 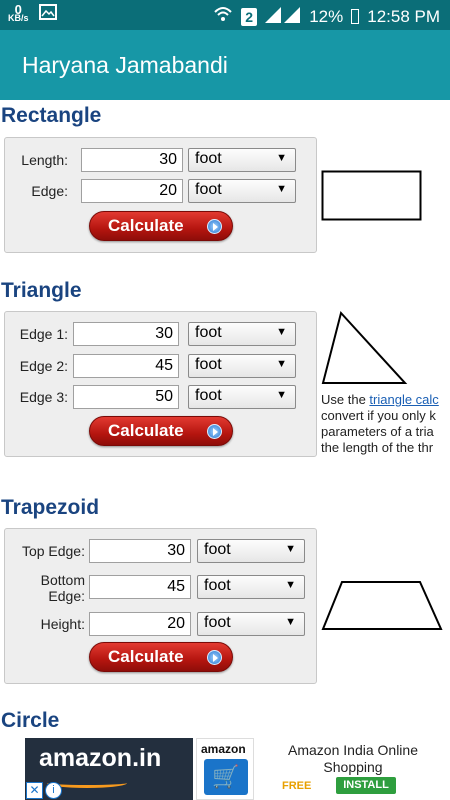 I want to click on app-title: Haryana Jamabandi, so click(x=125, y=65).